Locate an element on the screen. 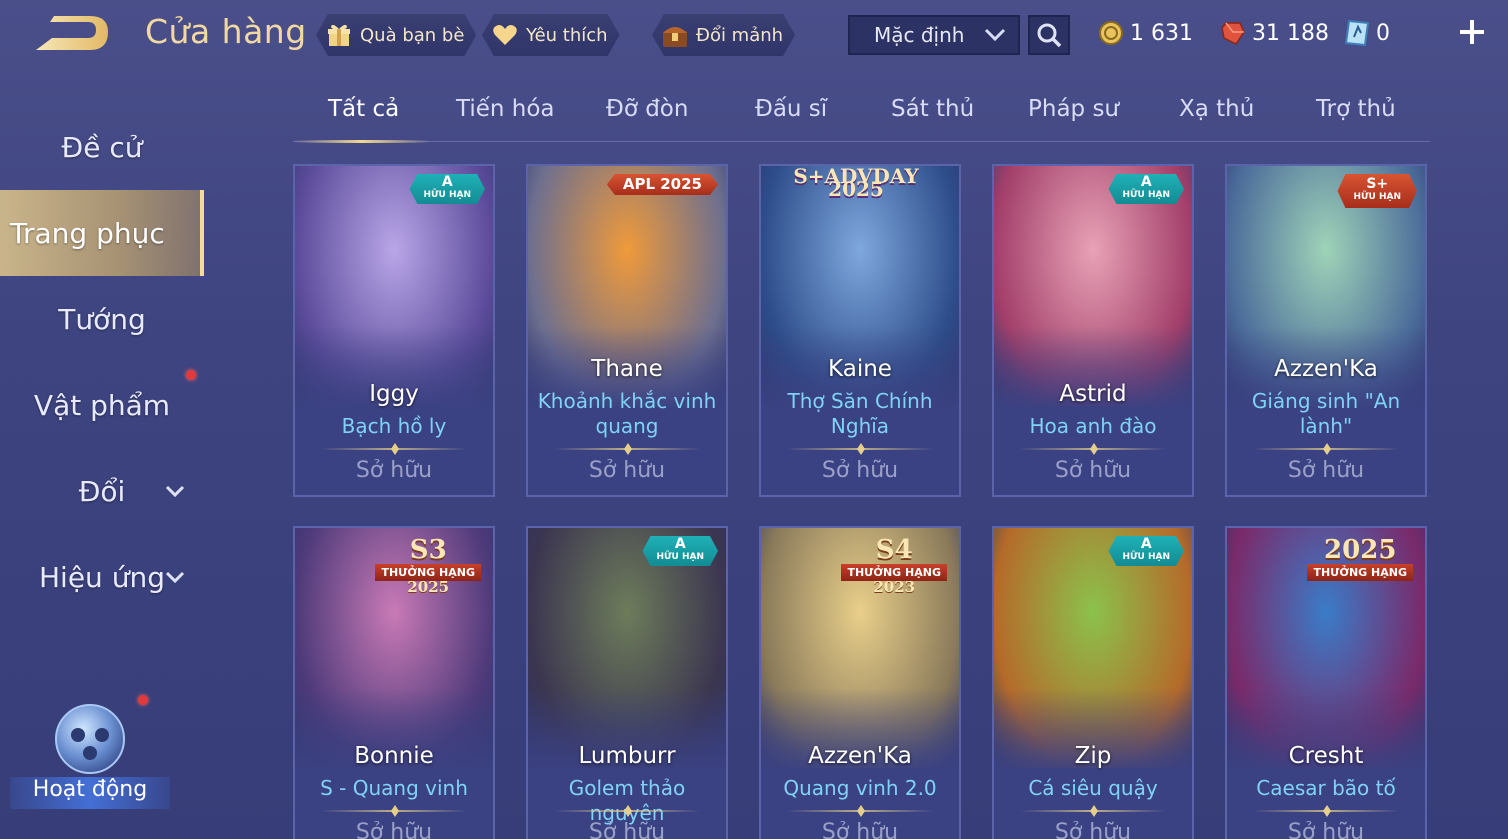 This screenshot has width=1508, height=839. skin-card: A HỮU HẠN Zip Cá siêu quậy Sở hữu is located at coordinates (1093, 682).